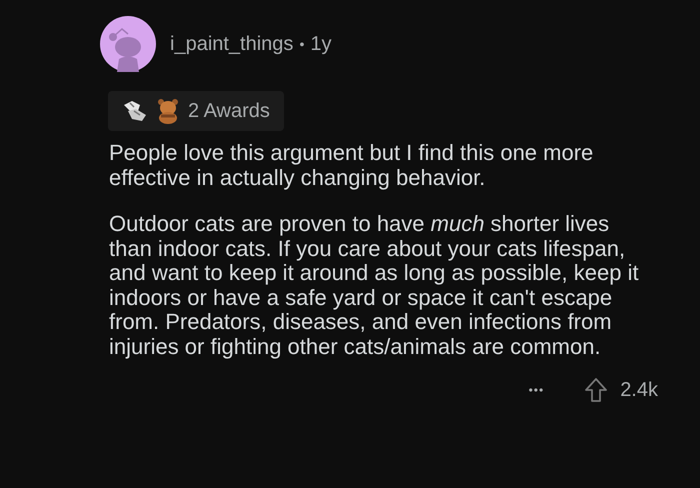 This screenshot has width=700, height=488. Describe the element at coordinates (639, 390) in the screenshot. I see `vote-score: 2.4k` at that location.